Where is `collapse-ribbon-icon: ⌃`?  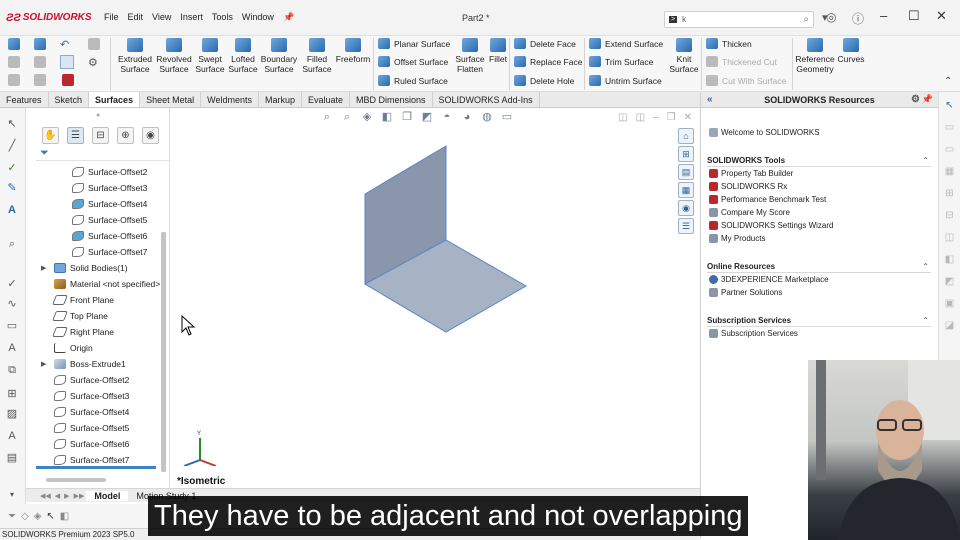 collapse-ribbon-icon: ⌃ is located at coordinates (948, 81).